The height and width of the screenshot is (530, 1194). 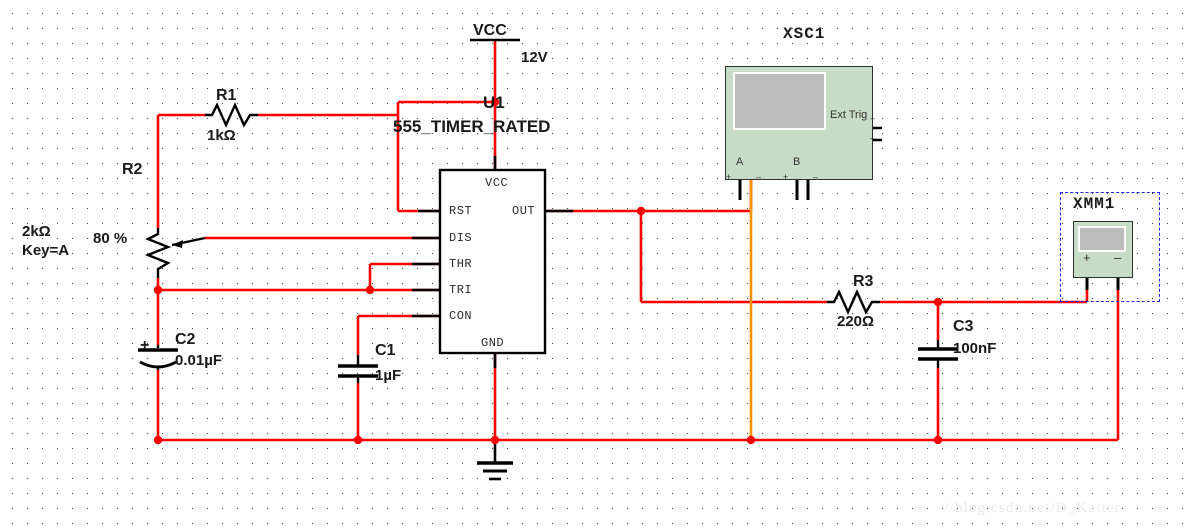 I want to click on junction-thr-tri, so click(x=370, y=290).